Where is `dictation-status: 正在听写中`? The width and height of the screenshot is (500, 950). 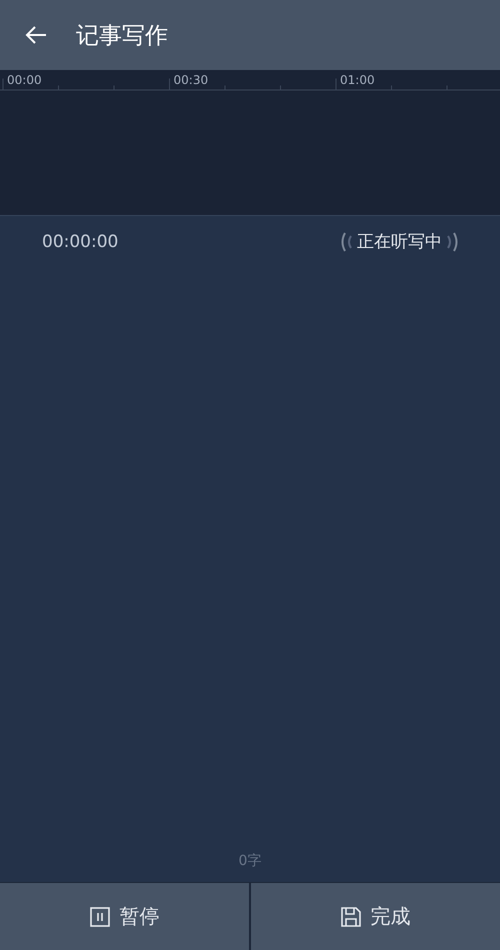
dictation-status: 正在听写中 is located at coordinates (399, 242).